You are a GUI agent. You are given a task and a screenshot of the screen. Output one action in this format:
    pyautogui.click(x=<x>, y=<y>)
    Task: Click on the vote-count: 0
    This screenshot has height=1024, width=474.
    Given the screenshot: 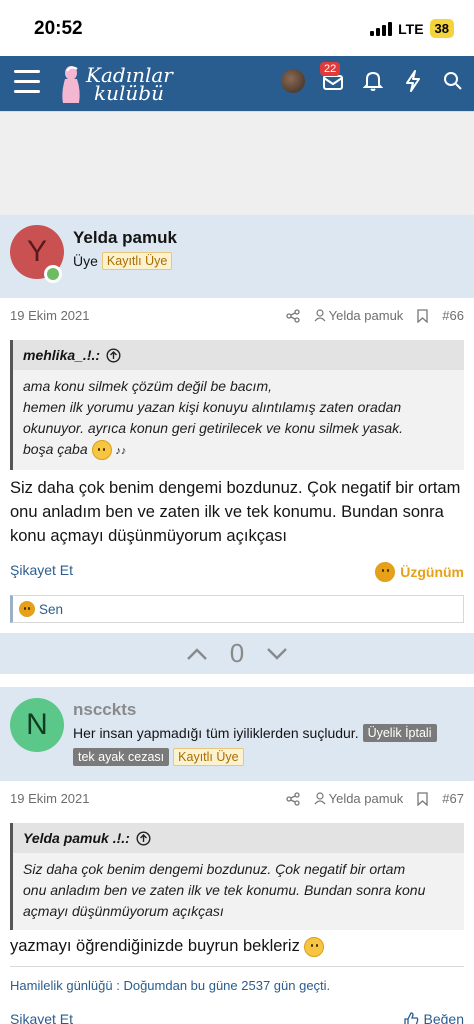 What is the action you would take?
    pyautogui.click(x=237, y=653)
    